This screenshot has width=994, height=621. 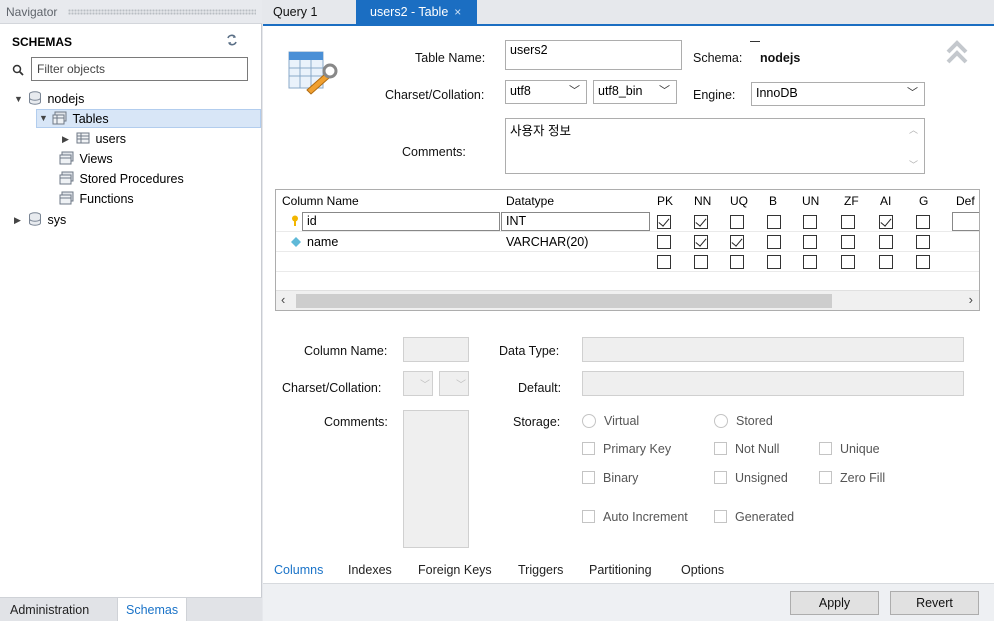 What do you see at coordinates (635, 517) in the screenshot?
I see `auto-increment-checkbox: Auto Increment` at bounding box center [635, 517].